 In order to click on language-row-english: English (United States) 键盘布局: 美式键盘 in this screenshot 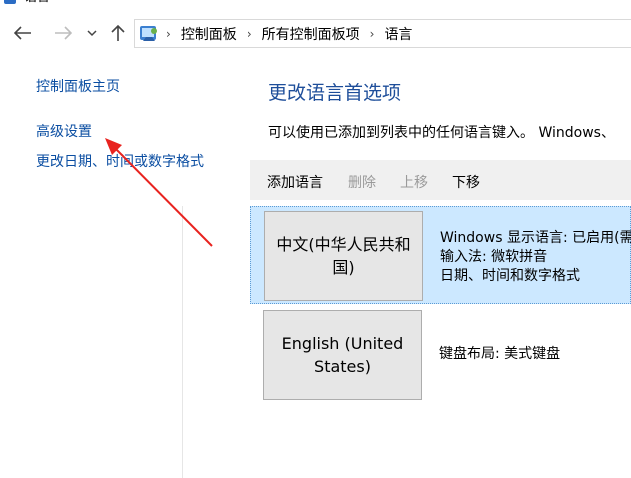, I will do `click(440, 357)`.